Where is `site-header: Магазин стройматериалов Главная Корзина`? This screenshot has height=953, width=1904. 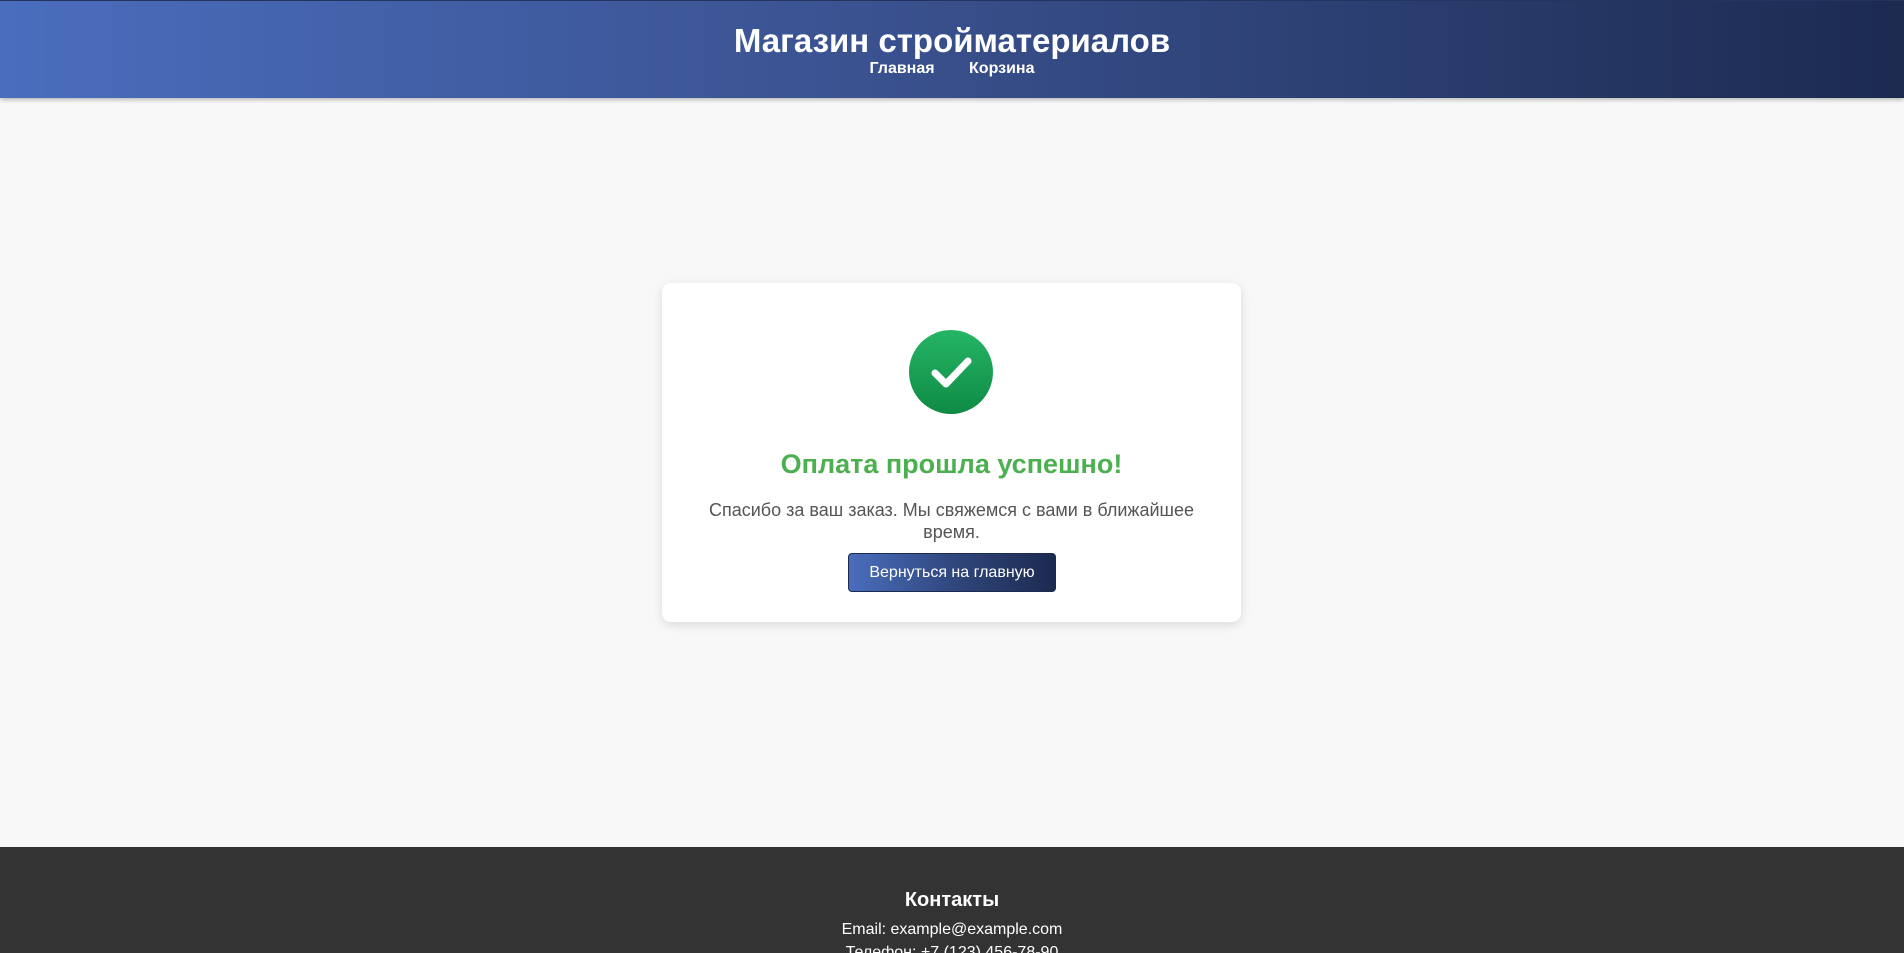
site-header: Магазин стройматериалов Главная Корзина is located at coordinates (952, 49).